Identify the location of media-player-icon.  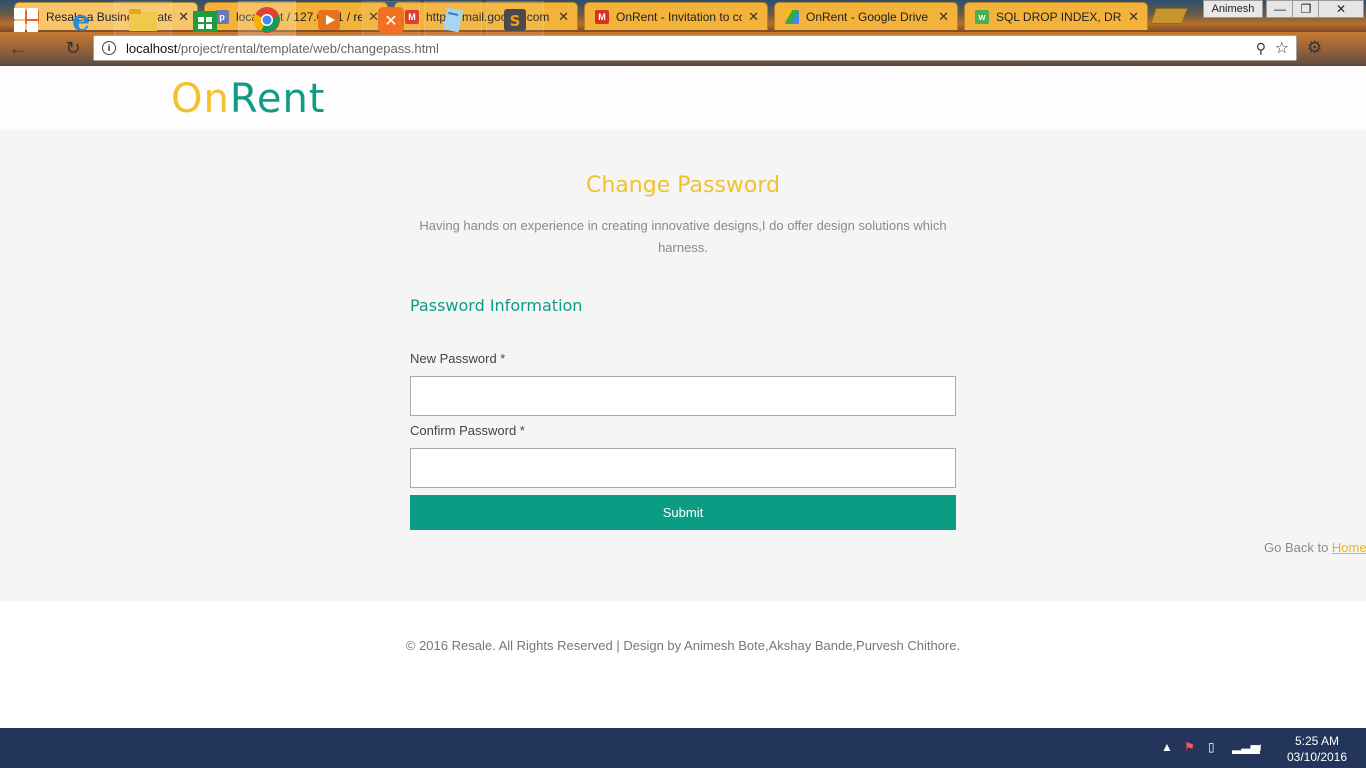
(329, 20).